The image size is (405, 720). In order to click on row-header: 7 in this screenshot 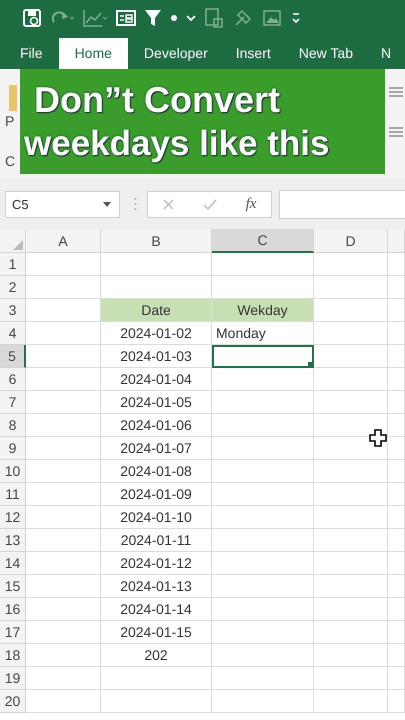, I will do `click(13, 402)`.